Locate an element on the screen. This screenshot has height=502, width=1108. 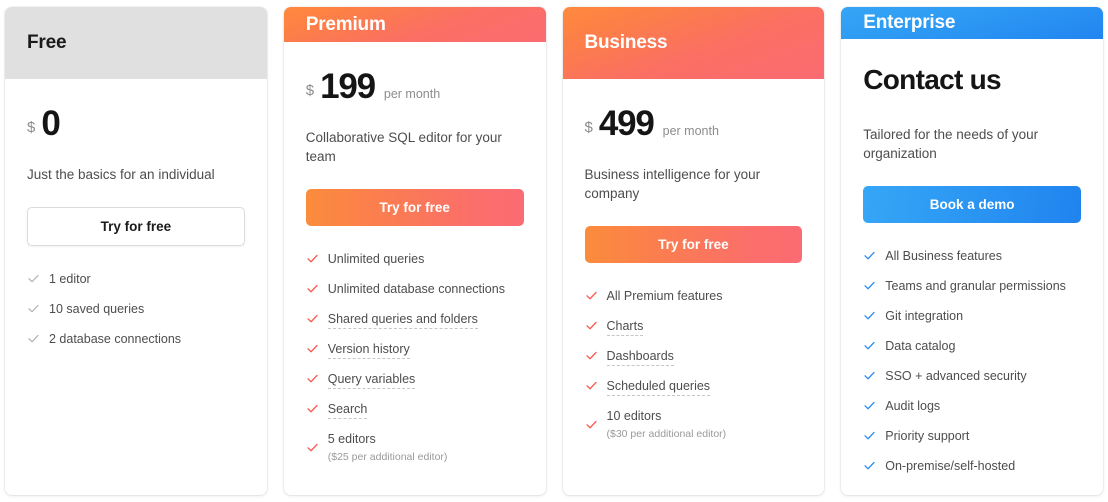
feature-text: Shared queries and folders is located at coordinates (402, 320).